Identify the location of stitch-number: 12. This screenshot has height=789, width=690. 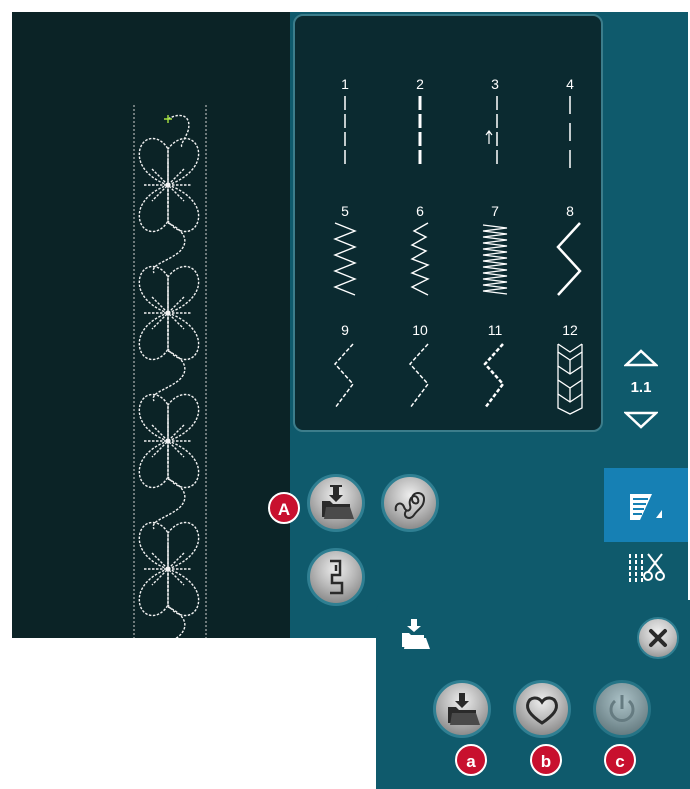
(570, 330).